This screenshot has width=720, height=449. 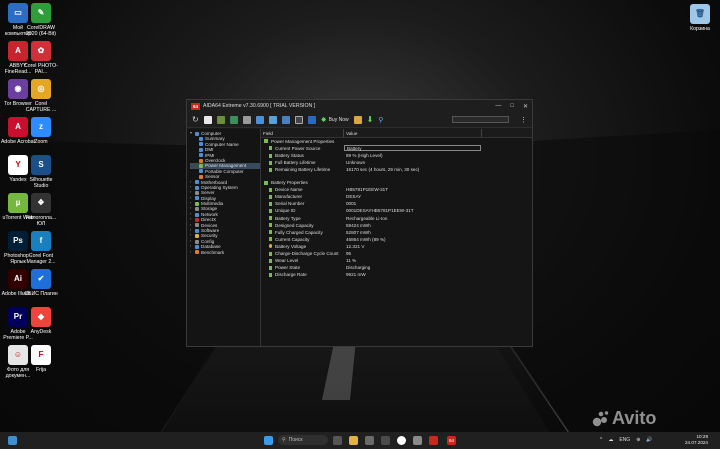 I want to click on search-icon: ⚲, so click(x=380, y=120).